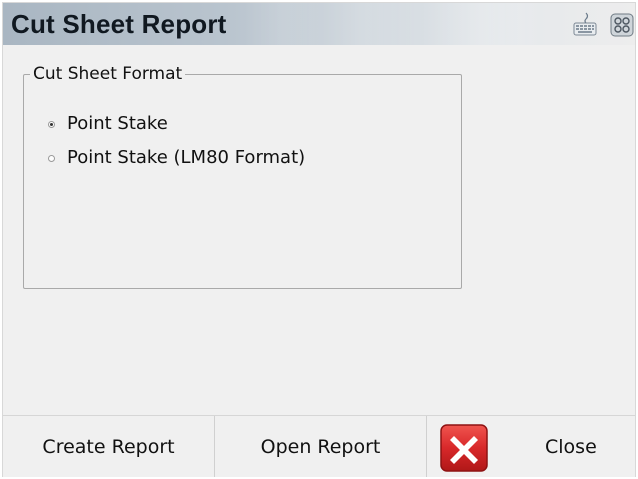 Image resolution: width=638 pixels, height=479 pixels. Describe the element at coordinates (622, 24) in the screenshot. I see `grid-menu-icon` at that location.